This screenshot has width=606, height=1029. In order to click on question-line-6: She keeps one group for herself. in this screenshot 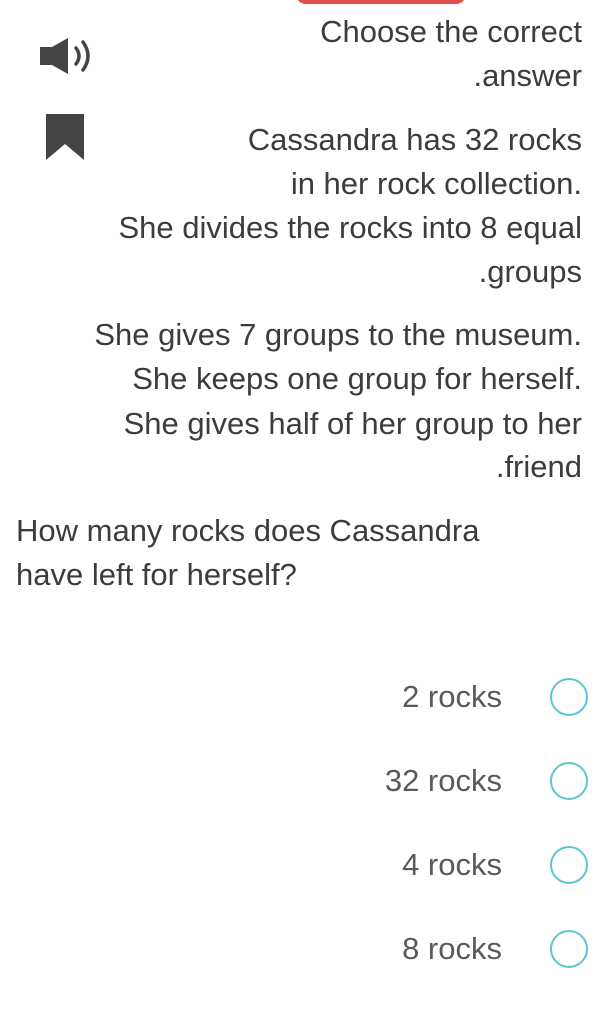, I will do `click(357, 378)`.